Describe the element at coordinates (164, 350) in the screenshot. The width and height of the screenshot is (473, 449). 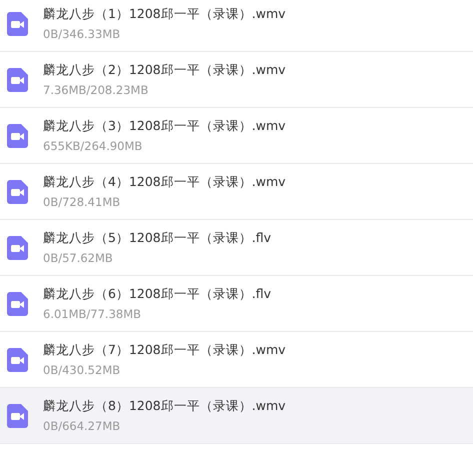
I see `file-name: 麟龙八步（7）1208邱一平（录课）.wmv` at that location.